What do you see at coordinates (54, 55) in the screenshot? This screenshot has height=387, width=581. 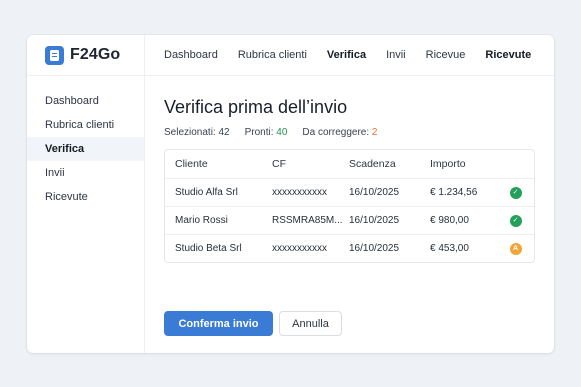 I see `document-logo-icon` at bounding box center [54, 55].